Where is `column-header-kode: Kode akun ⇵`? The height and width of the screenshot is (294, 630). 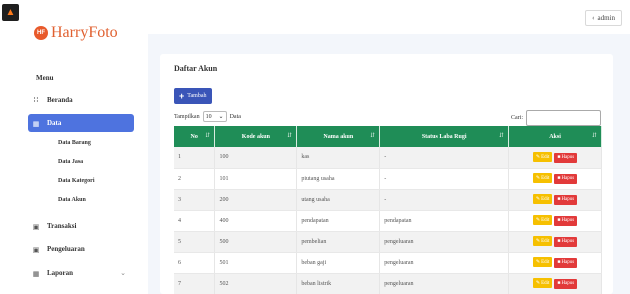
column-header-kode: Kode akun ⇵ is located at coordinates (256, 136).